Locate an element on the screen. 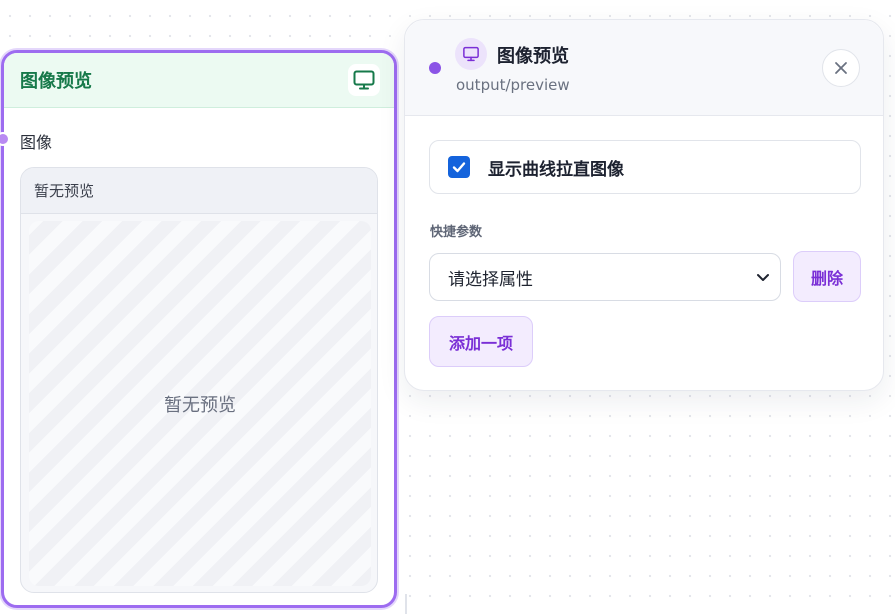  node-header: 图像预览 is located at coordinates (199, 80).